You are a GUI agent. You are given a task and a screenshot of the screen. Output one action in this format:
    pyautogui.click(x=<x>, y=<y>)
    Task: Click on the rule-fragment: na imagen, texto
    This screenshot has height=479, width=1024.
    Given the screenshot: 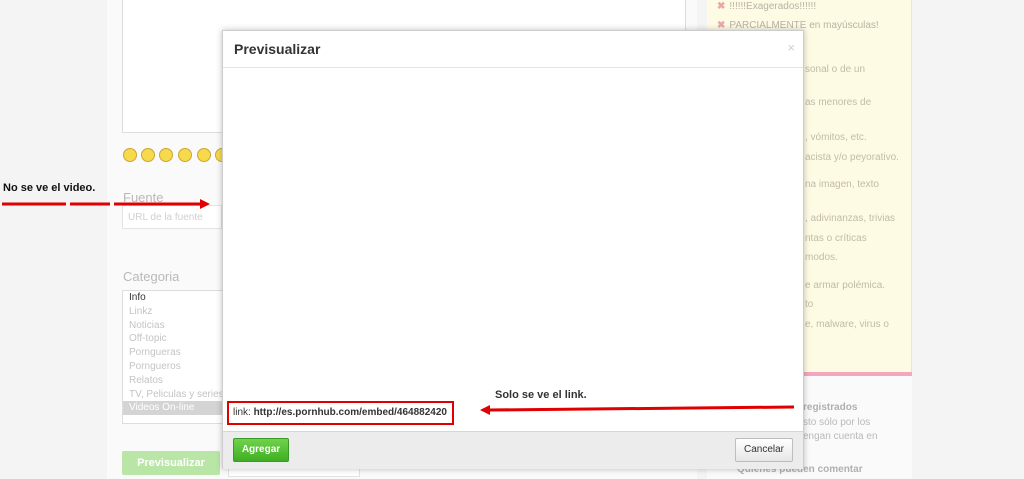 What is the action you would take?
    pyautogui.click(x=842, y=184)
    